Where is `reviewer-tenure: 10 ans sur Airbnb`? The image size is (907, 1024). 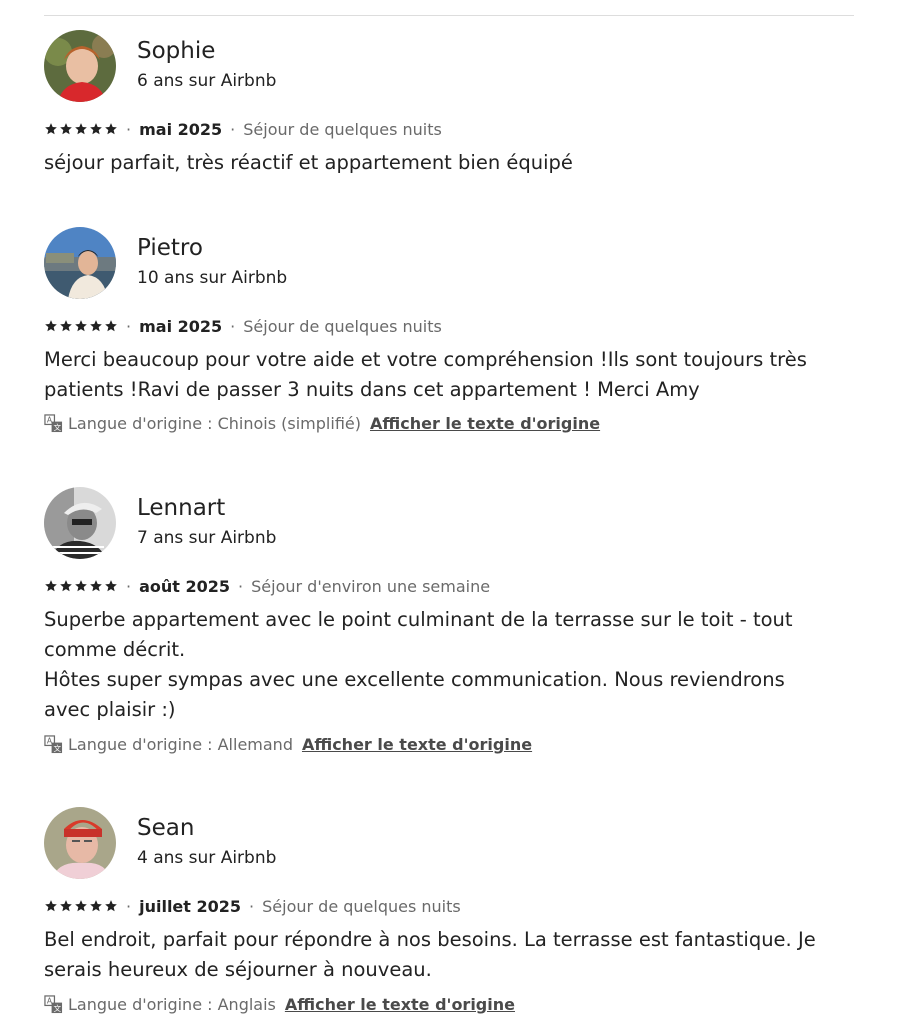
reviewer-tenure: 10 ans sur Airbnb is located at coordinates (212, 278).